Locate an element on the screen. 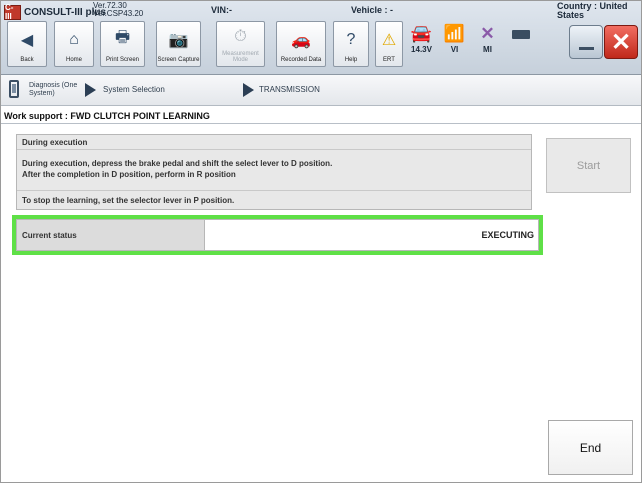 This screenshot has width=642, height=483. status-icons: 🚘 14.3V 📶 VI ✕ MI is located at coordinates (471, 45).